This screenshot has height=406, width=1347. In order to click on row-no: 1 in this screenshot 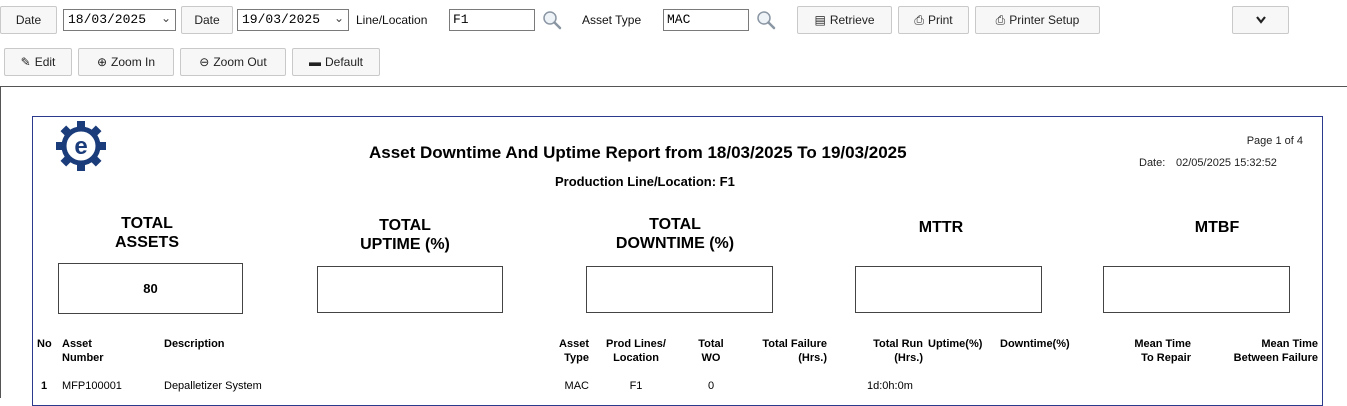, I will do `click(44, 386)`.